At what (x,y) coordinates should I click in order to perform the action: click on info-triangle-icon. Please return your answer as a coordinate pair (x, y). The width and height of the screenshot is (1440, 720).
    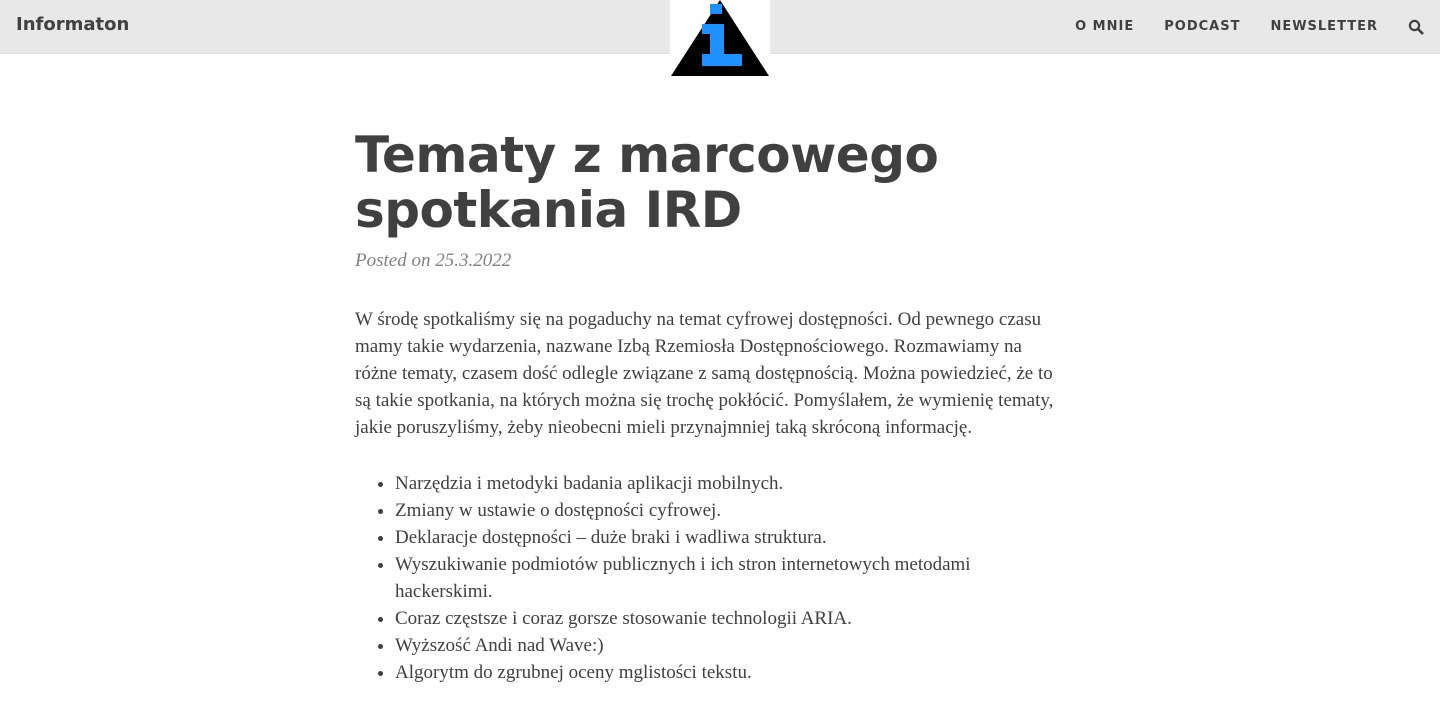
    Looking at the image, I should click on (720, 38).